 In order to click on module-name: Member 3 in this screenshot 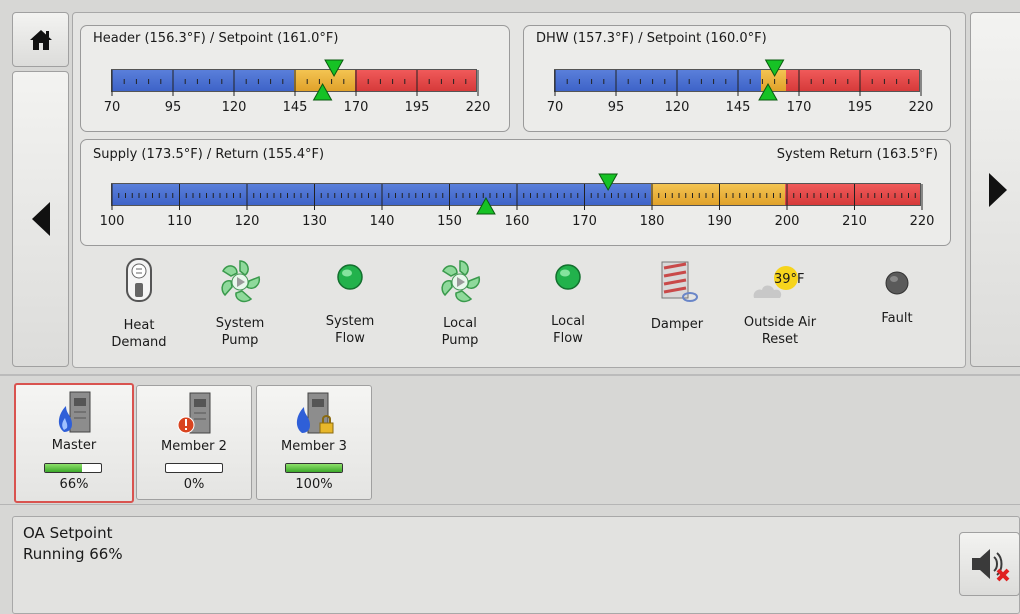, I will do `click(314, 446)`.